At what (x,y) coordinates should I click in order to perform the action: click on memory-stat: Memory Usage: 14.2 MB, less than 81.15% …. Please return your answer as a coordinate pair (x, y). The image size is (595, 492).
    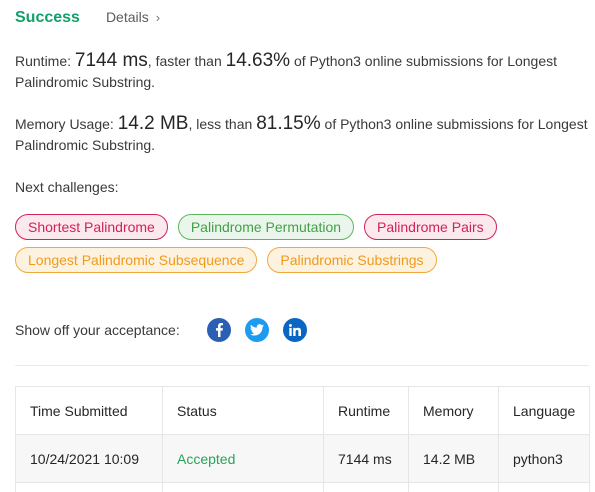
    Looking at the image, I should click on (302, 134).